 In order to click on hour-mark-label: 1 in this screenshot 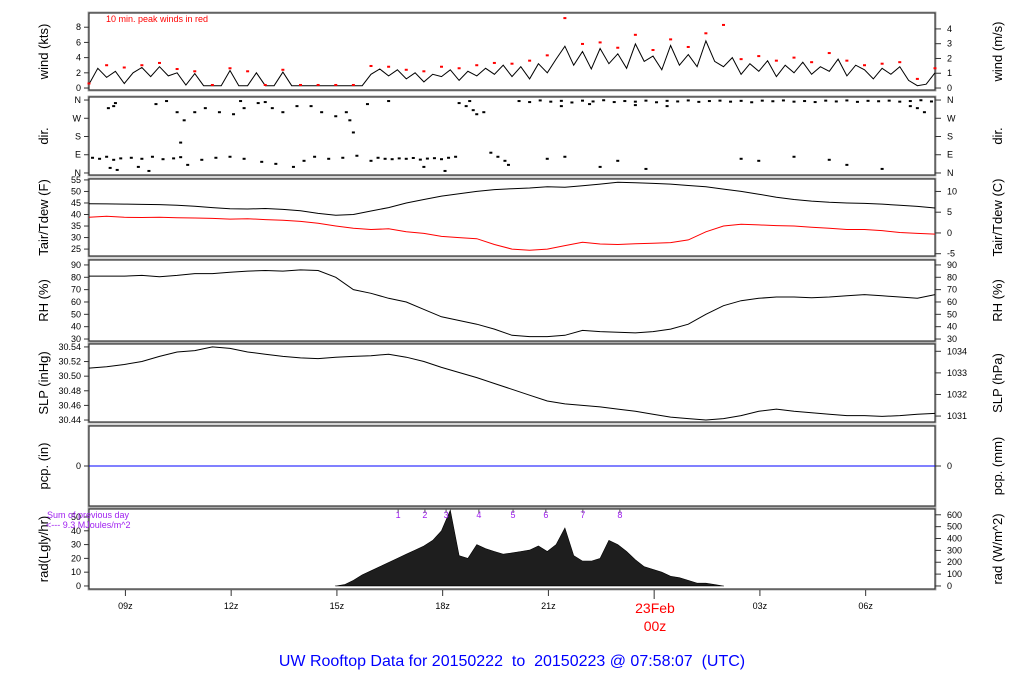, I will do `click(398, 515)`.